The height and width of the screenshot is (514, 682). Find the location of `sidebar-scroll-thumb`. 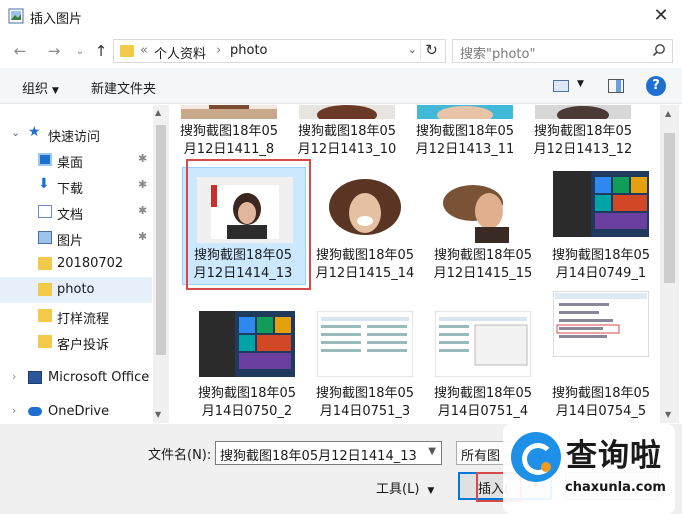

sidebar-scroll-thumb is located at coordinates (161, 240).